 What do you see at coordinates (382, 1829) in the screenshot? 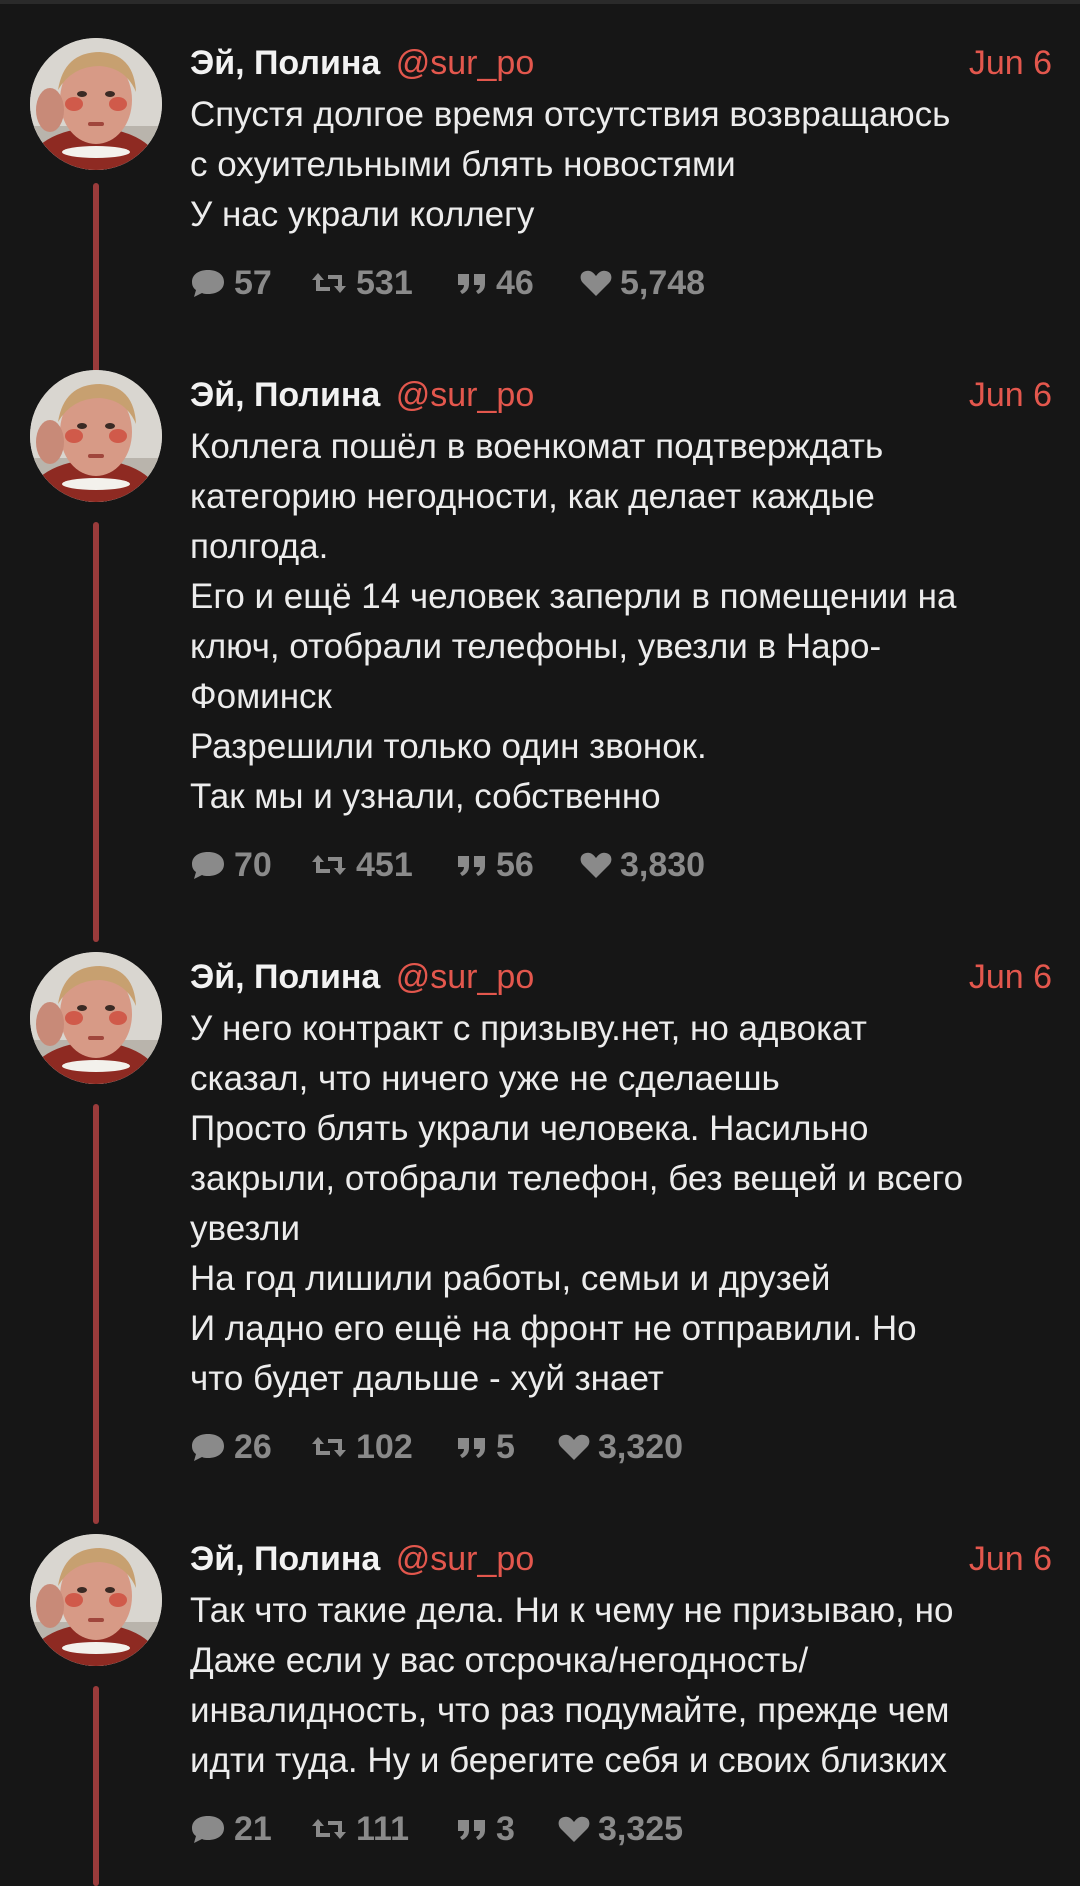
I see `retweet-count: 111` at bounding box center [382, 1829].